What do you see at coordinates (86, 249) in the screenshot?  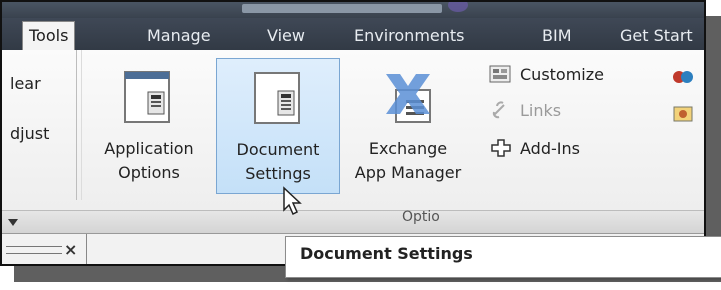 I see `pane-divider` at bounding box center [86, 249].